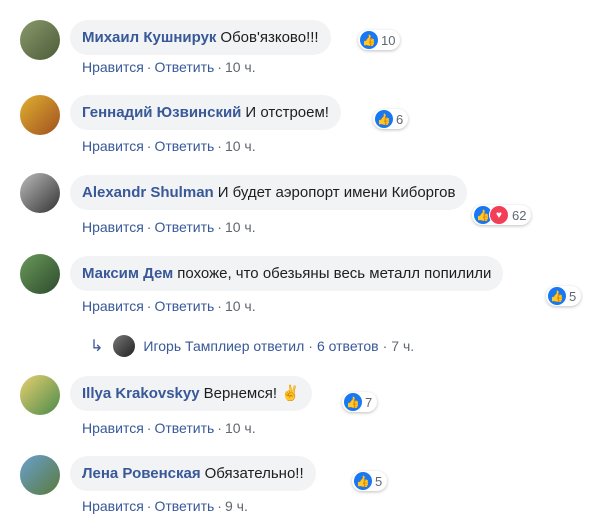 The height and width of the screenshot is (524, 600). I want to click on comment-author: Illya Krakovskyy, so click(141, 393).